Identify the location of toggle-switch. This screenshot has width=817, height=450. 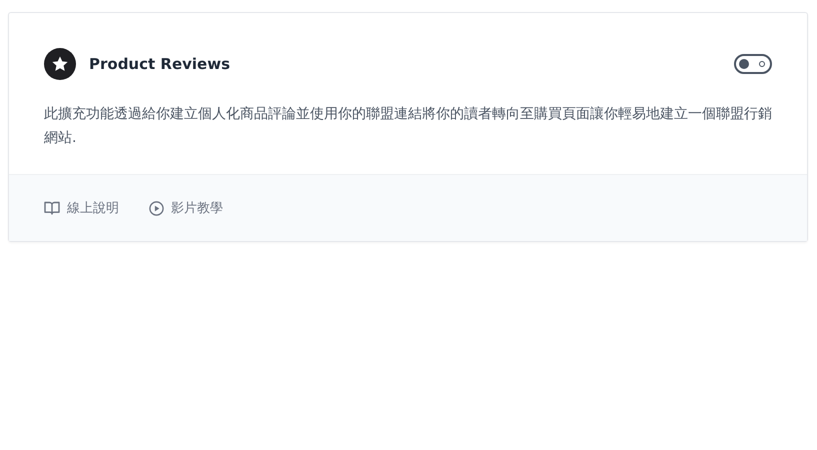
(753, 64).